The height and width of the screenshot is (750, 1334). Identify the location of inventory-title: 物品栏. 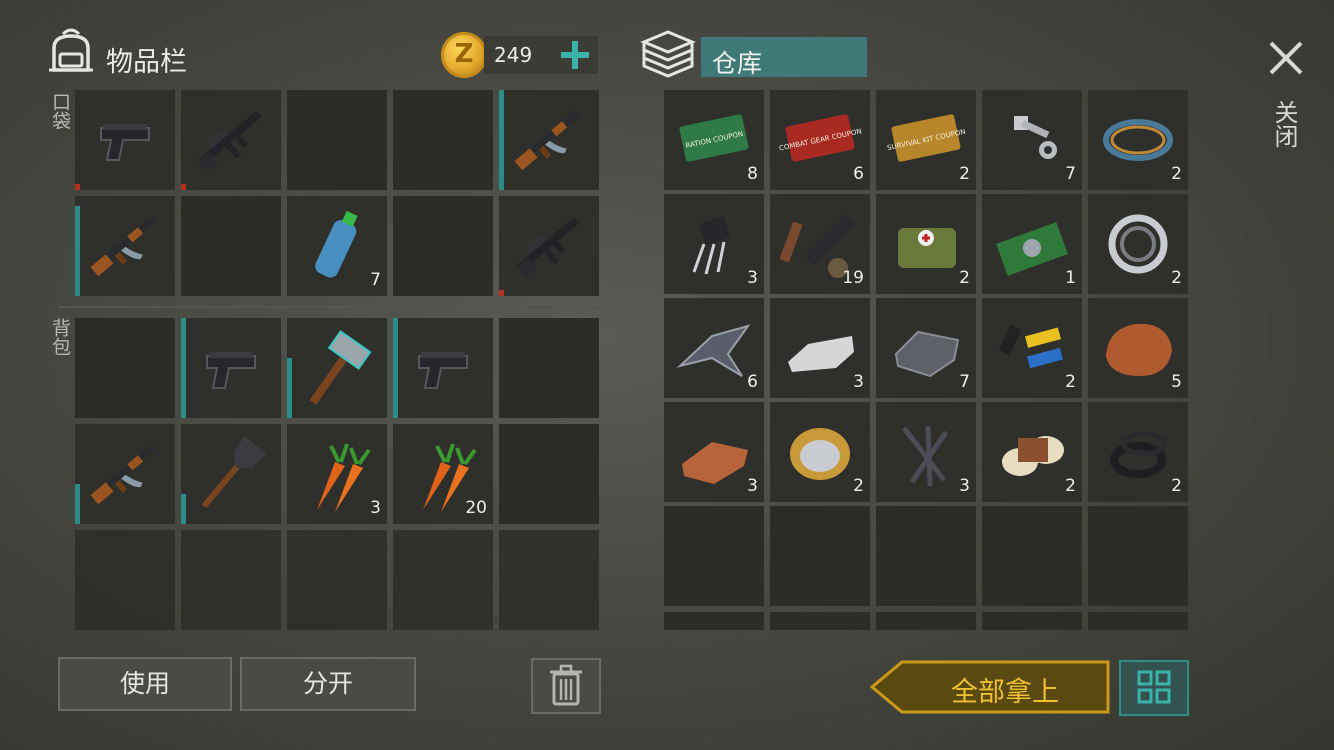
(146, 62).